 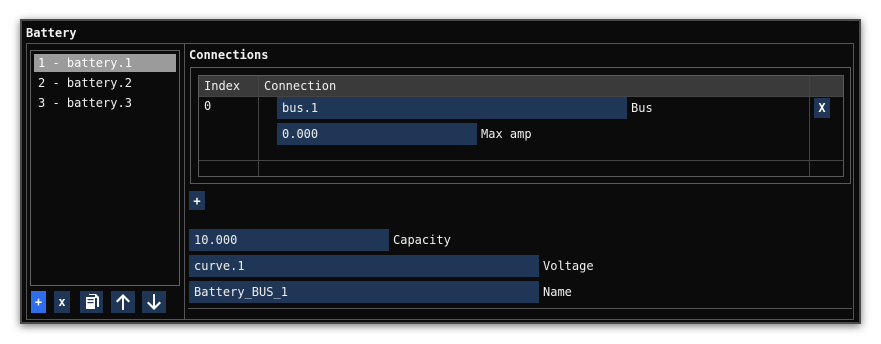 I want to click on name-label: Name, so click(x=557, y=292).